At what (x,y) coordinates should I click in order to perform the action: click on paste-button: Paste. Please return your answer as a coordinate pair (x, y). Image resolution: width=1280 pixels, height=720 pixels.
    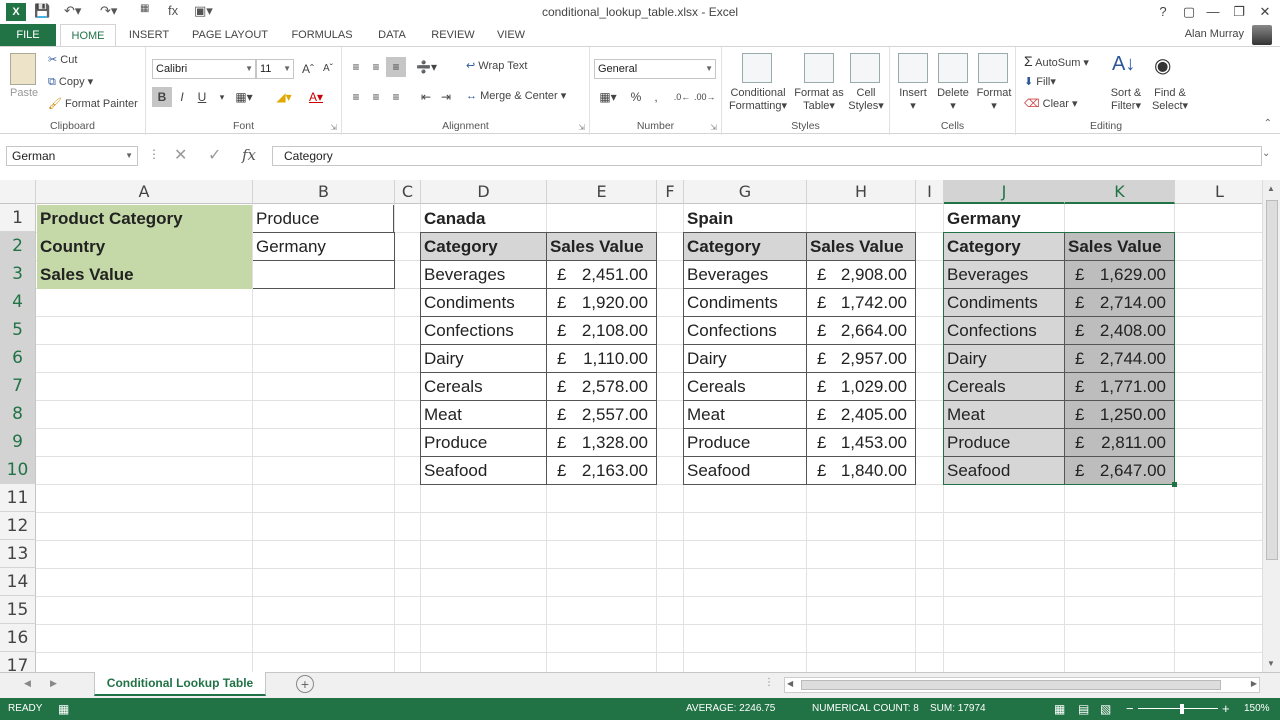
    Looking at the image, I should click on (24, 93).